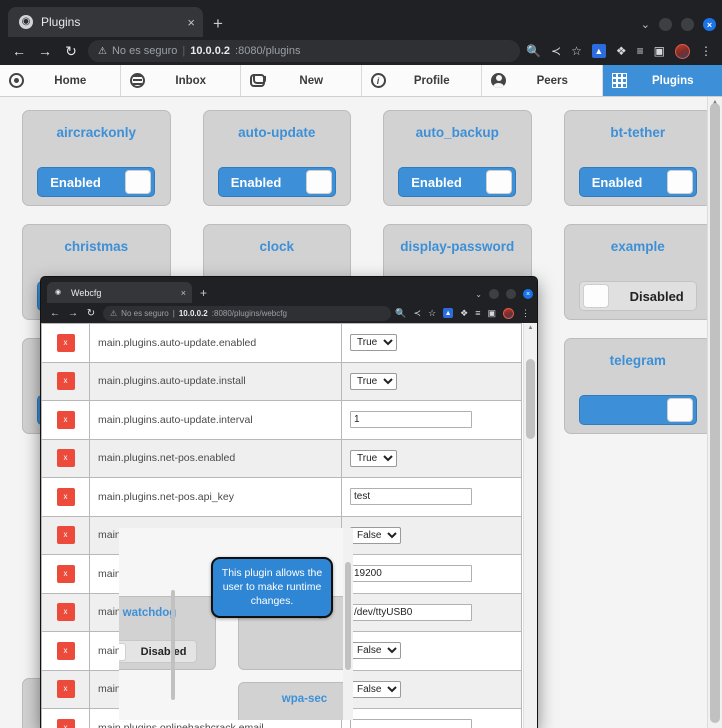  I want to click on plugin-card: bt-tether Enabled, so click(637, 158).